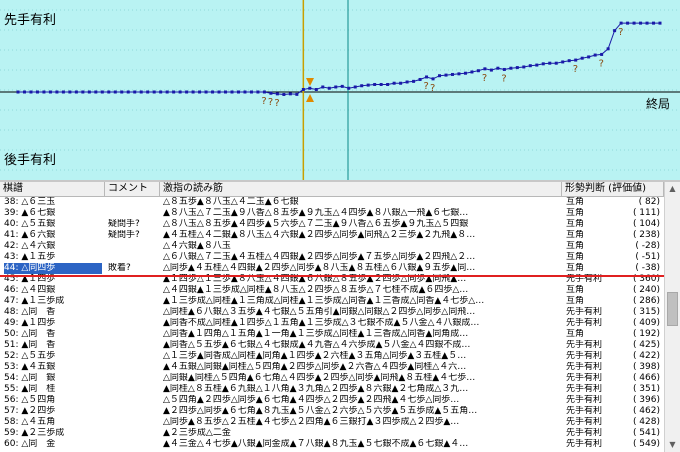  What do you see at coordinates (30, 444) in the screenshot?
I see `move-cell: 60: △同 金` at bounding box center [30, 444].